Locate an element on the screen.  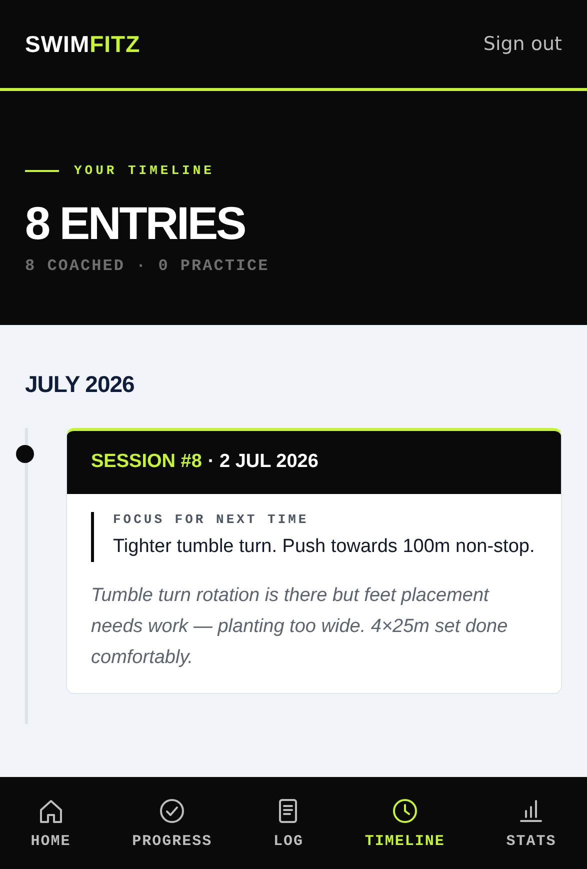
nav-tab: TIMELINE is located at coordinates (404, 823).